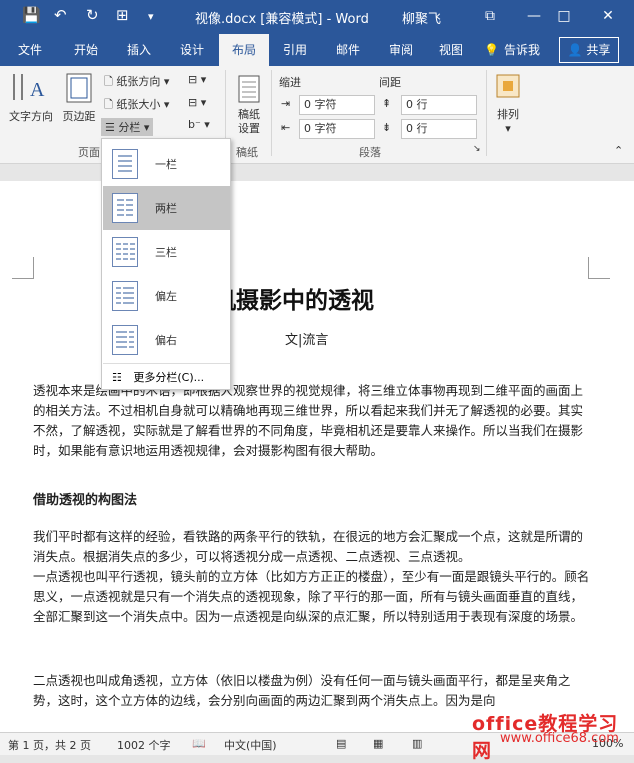 The image size is (634, 763). I want to click on layout-icon: ⊞, so click(122, 15).